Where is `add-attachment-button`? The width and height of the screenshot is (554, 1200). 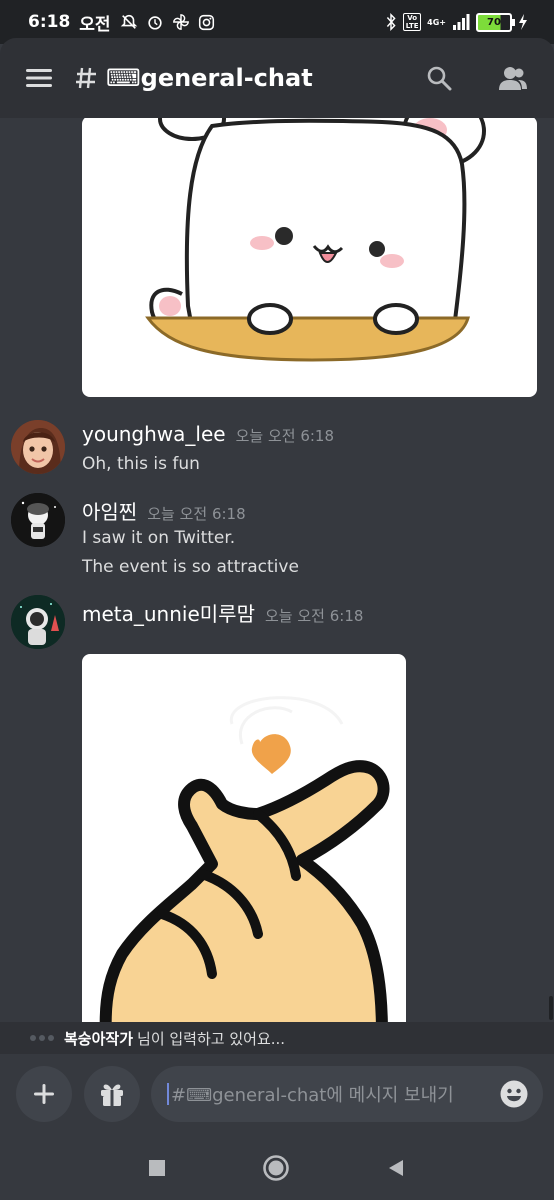
add-attachment-button is located at coordinates (44, 1094).